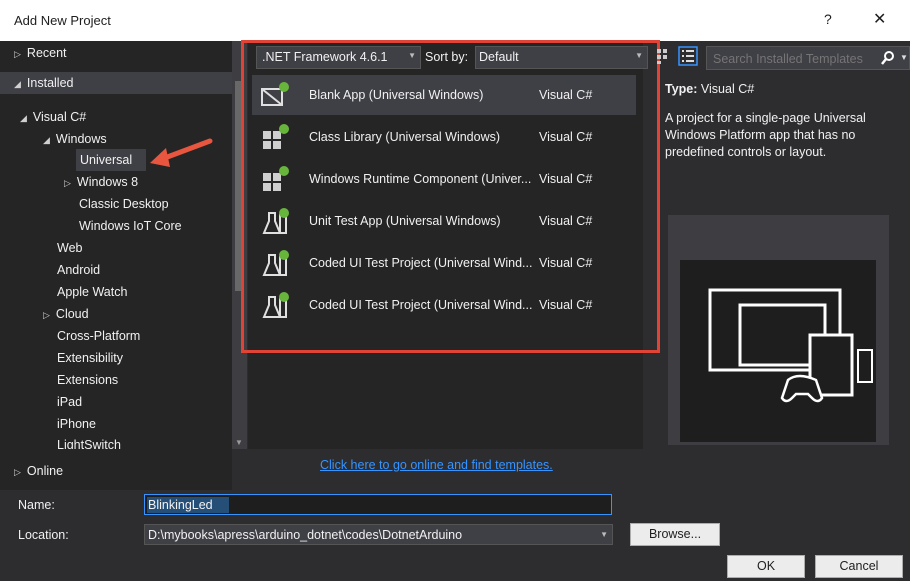 The height and width of the screenshot is (581, 910). Describe the element at coordinates (69, 402) in the screenshot. I see `tree-item-ipad: iPad` at that location.